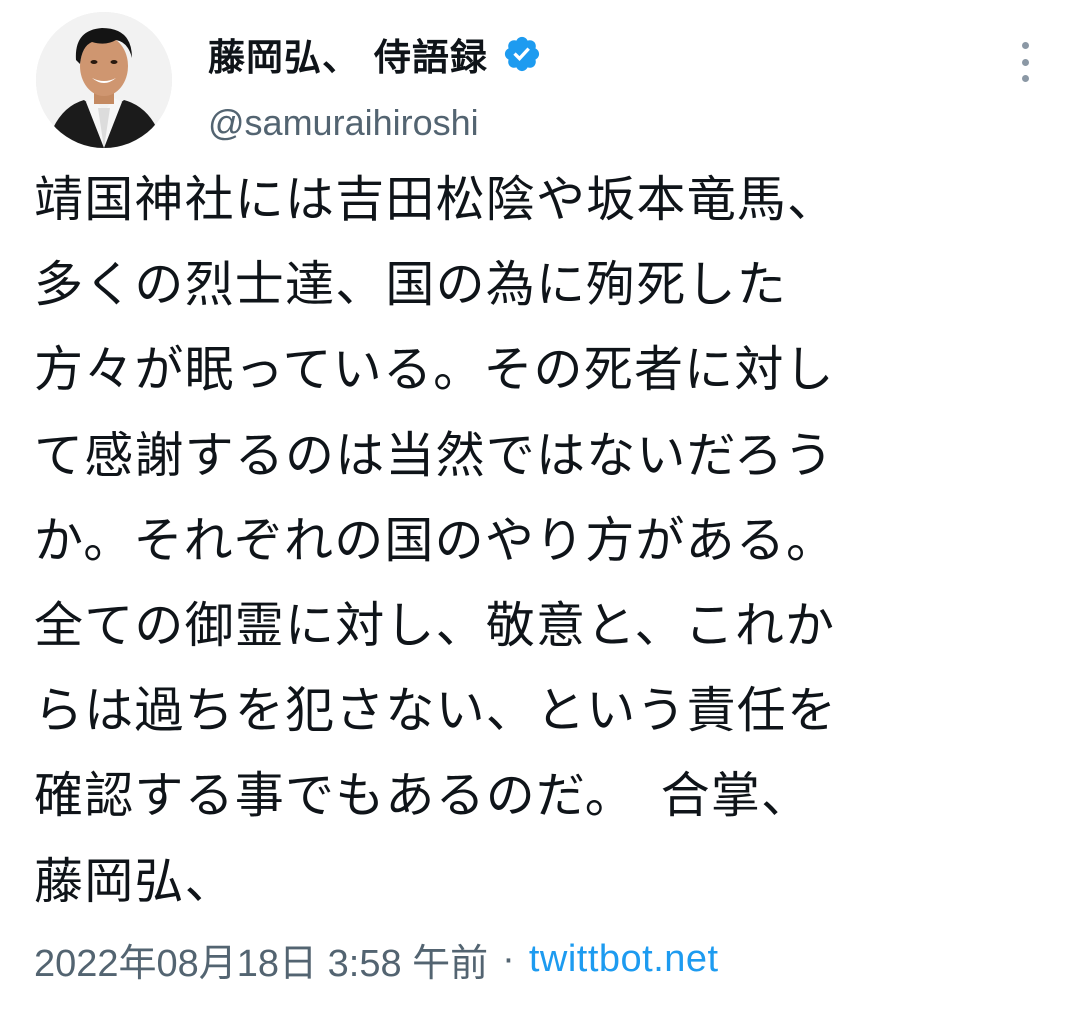 This screenshot has height=1011, width=1080. What do you see at coordinates (435, 540) in the screenshot?
I see `tweet-line: か。それぞれの国のやり方がある。` at bounding box center [435, 540].